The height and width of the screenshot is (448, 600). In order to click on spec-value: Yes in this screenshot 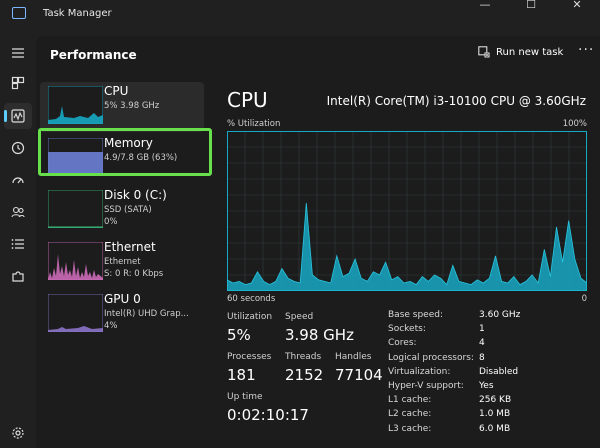, I will do `click(486, 386)`.